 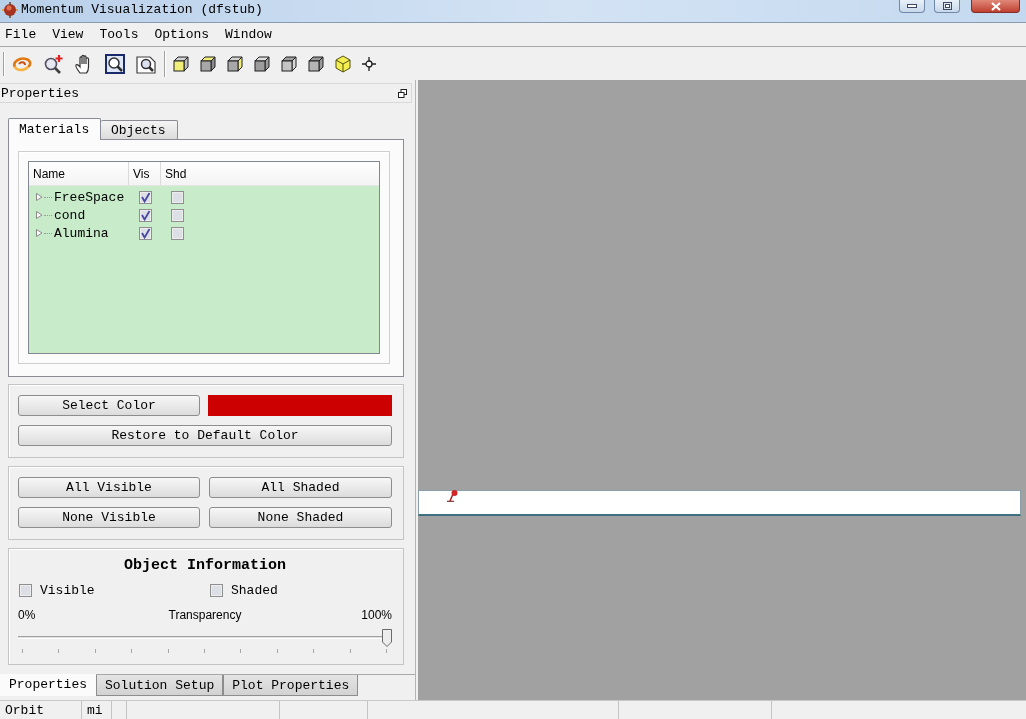 I want to click on transparency-slider, so click(x=205, y=642).